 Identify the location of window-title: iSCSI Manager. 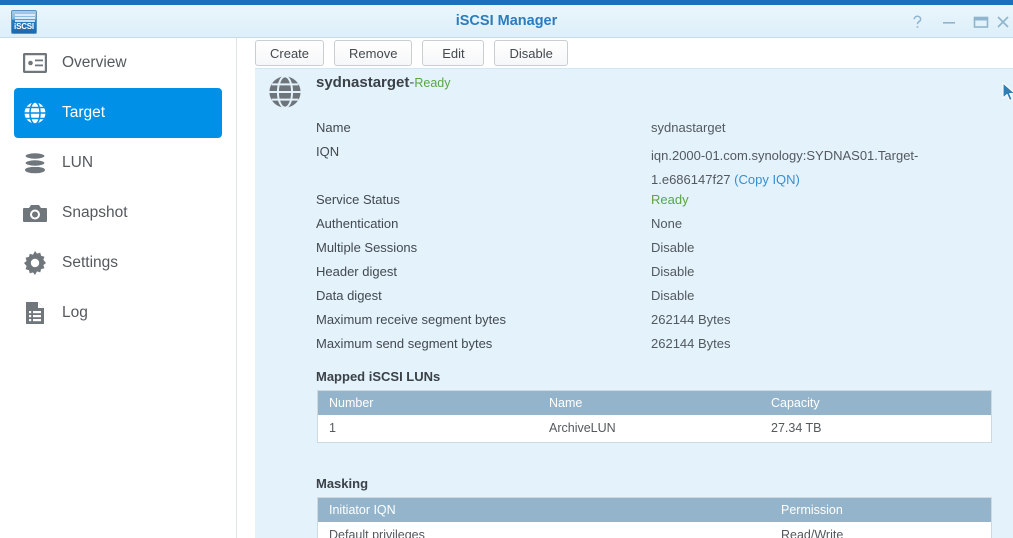
(506, 21).